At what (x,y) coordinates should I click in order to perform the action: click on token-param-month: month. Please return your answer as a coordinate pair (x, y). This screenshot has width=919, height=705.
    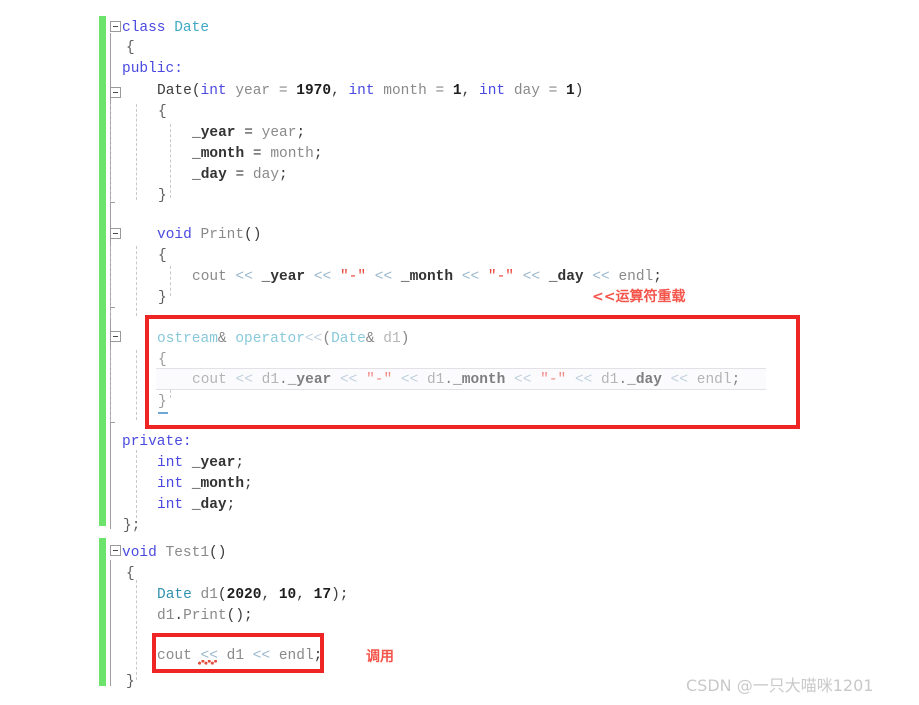
    Looking at the image, I should click on (405, 91).